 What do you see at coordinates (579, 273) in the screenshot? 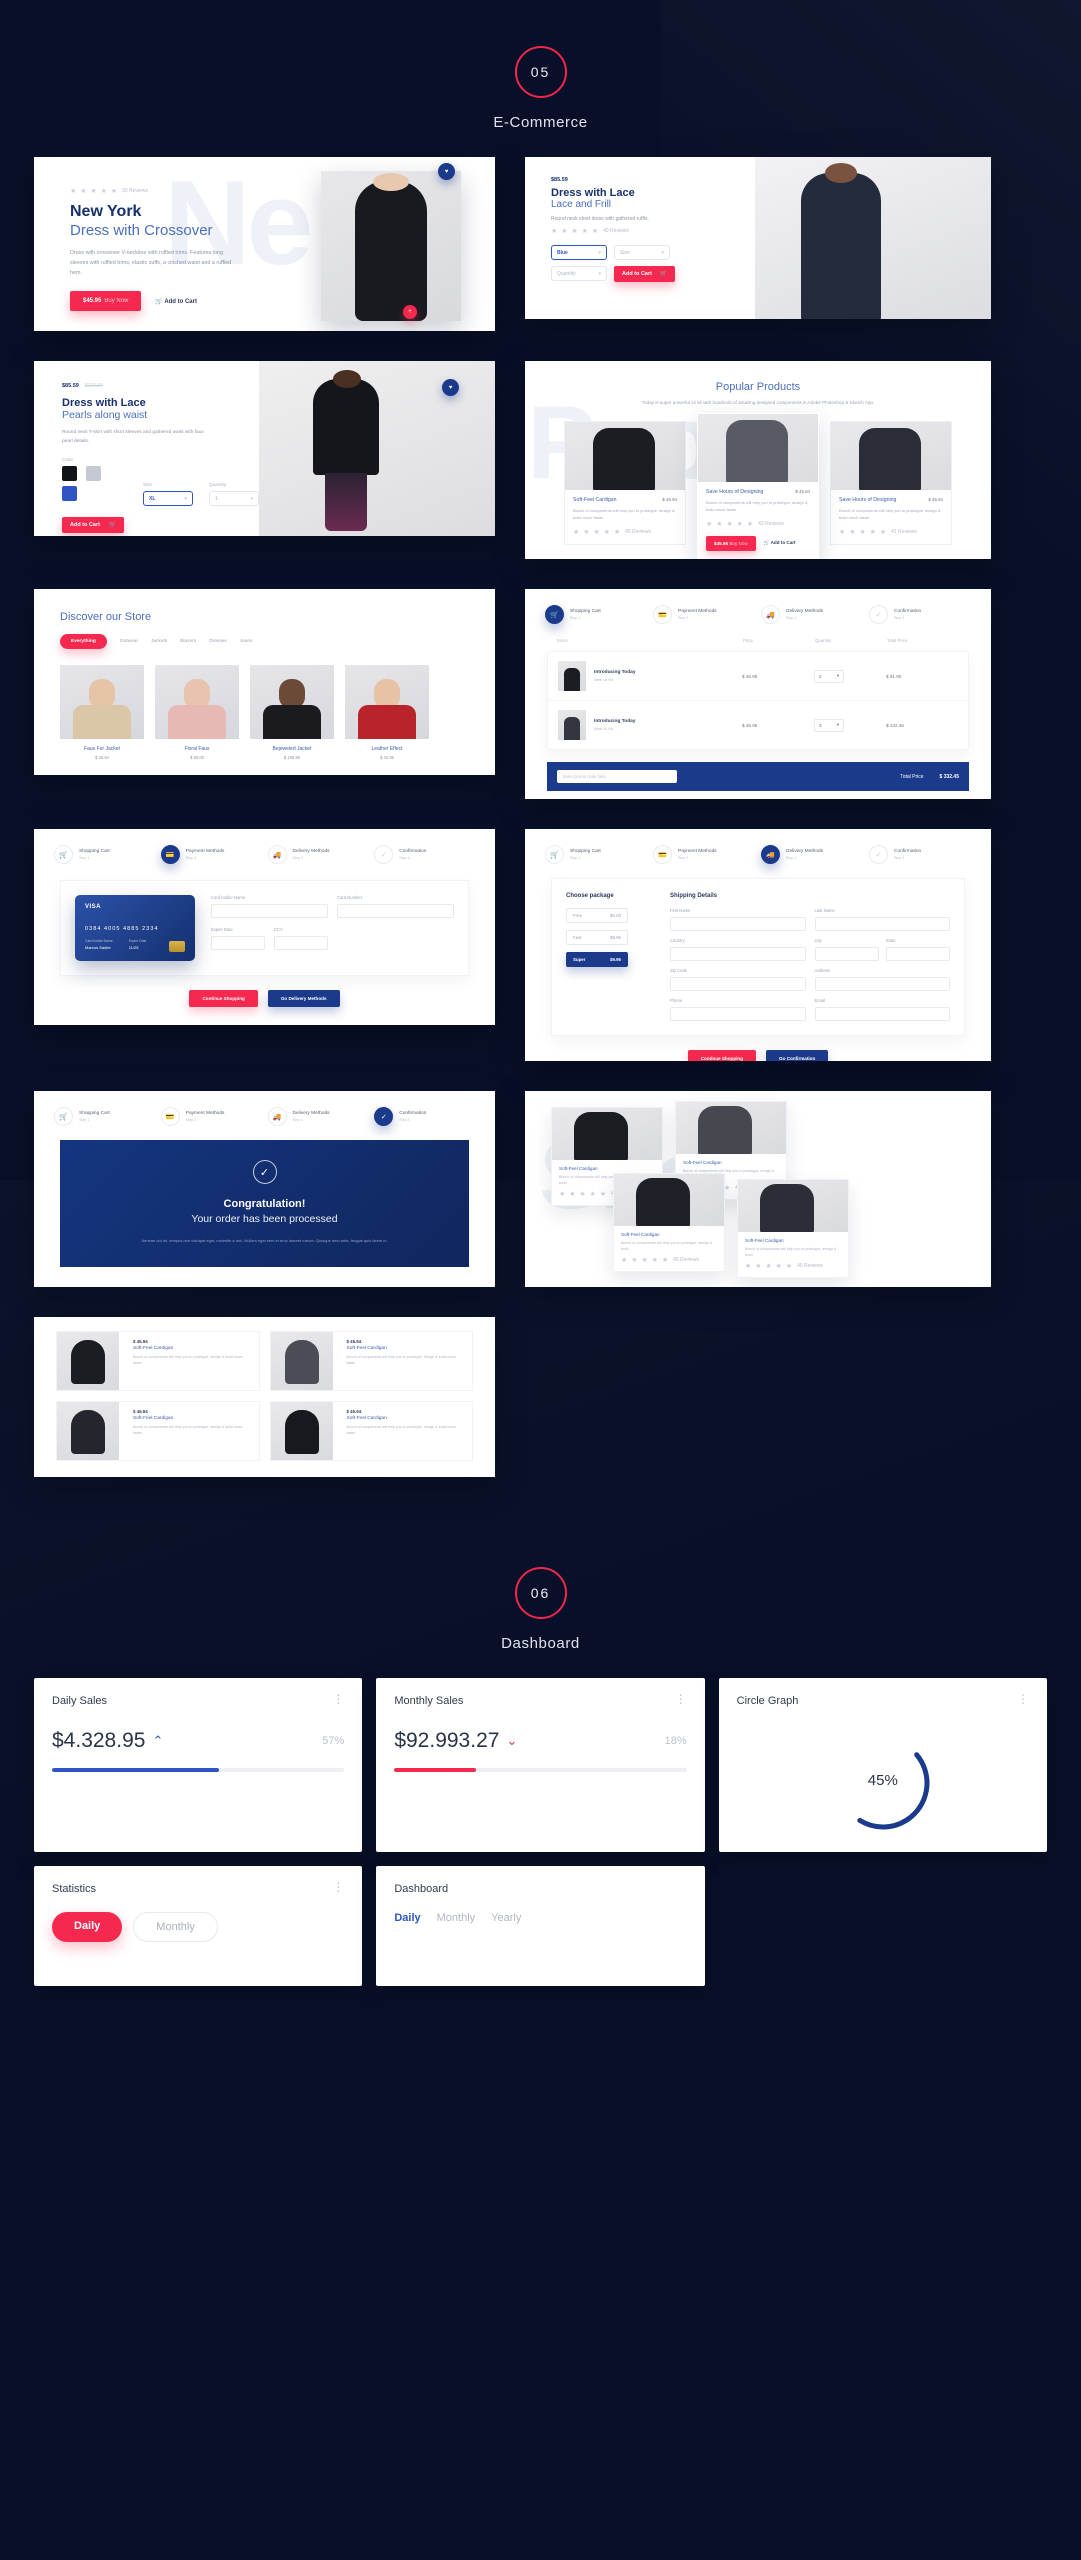
I see `quantity-select: Quantity ▾` at bounding box center [579, 273].